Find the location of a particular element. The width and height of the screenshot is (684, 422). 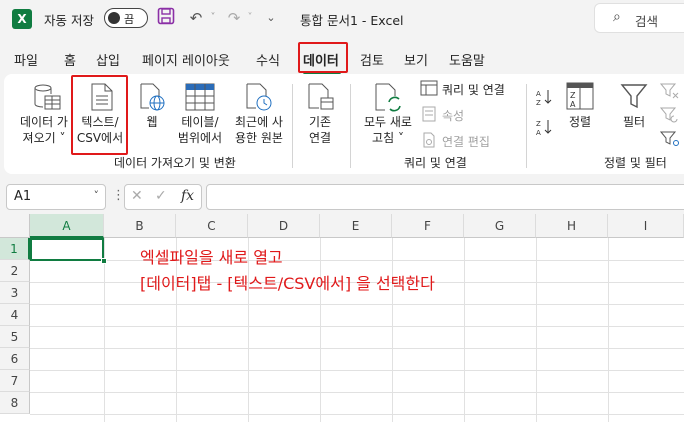

row-header-5: 5 is located at coordinates (15, 337).